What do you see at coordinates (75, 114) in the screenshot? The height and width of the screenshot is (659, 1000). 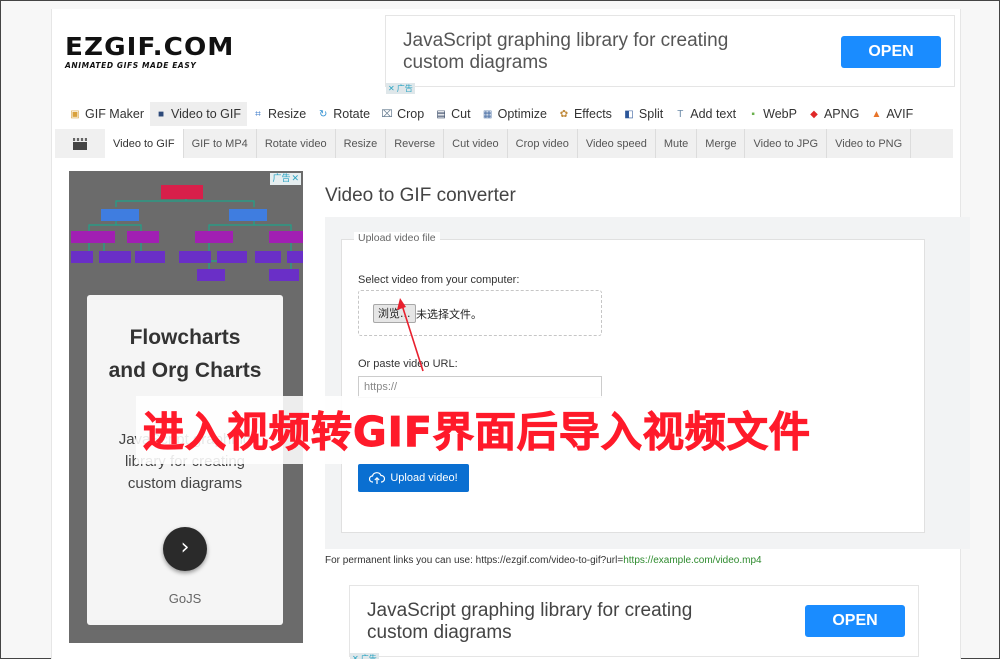 I see `gif-maker-icon: ▣` at bounding box center [75, 114].